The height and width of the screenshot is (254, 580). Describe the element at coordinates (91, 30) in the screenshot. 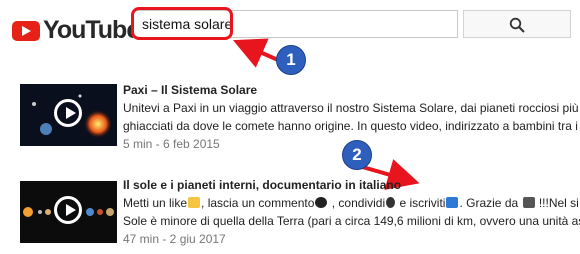

I see `youtube-logo-text: YouTube` at that location.